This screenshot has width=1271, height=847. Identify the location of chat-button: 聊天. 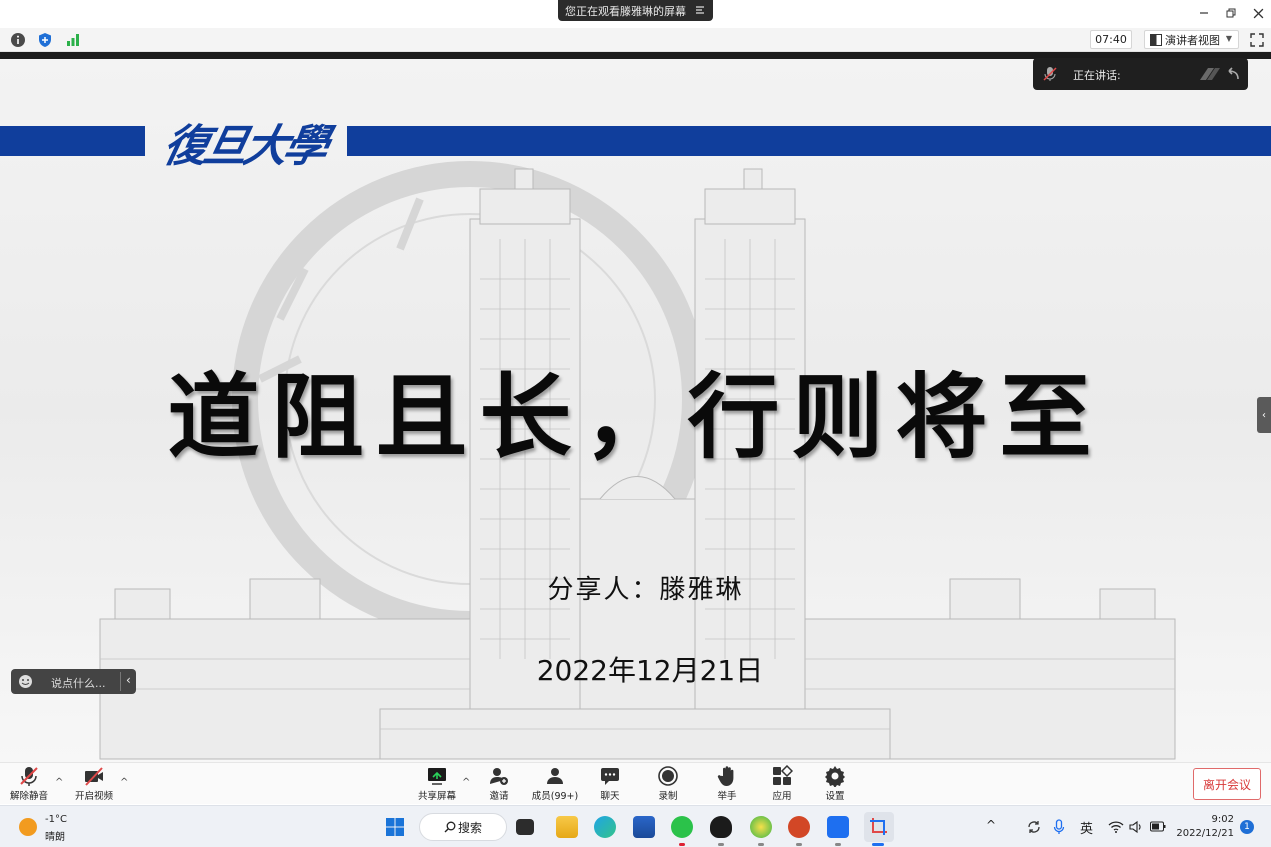
(610, 784).